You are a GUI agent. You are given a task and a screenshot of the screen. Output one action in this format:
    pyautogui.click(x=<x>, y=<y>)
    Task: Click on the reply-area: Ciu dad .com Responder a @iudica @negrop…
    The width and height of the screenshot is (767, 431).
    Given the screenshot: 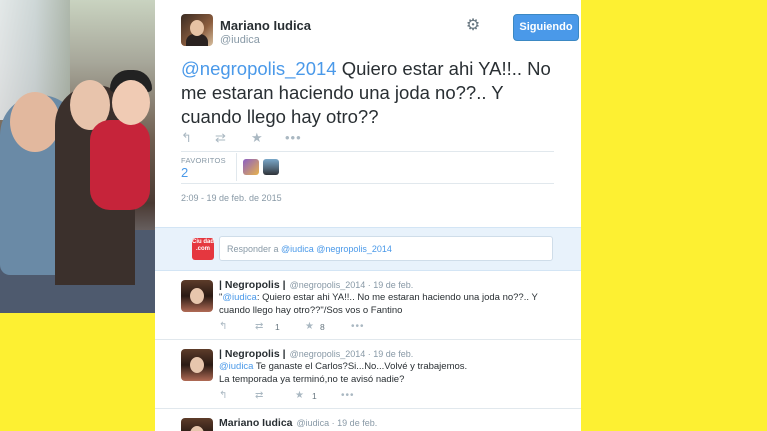 What is the action you would take?
    pyautogui.click(x=368, y=249)
    